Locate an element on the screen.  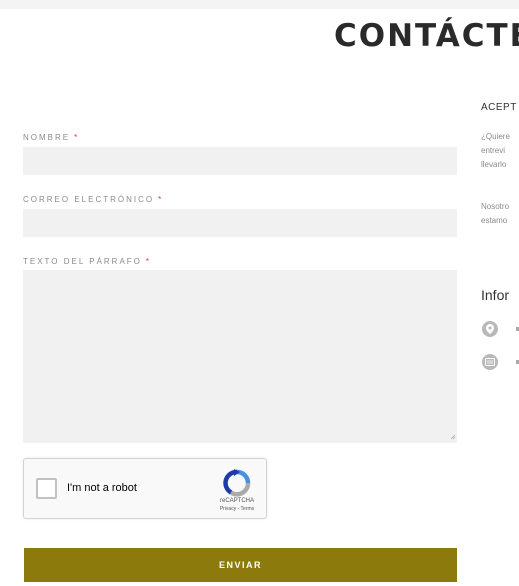
recaptcha-logo-icon is located at coordinates (237, 483).